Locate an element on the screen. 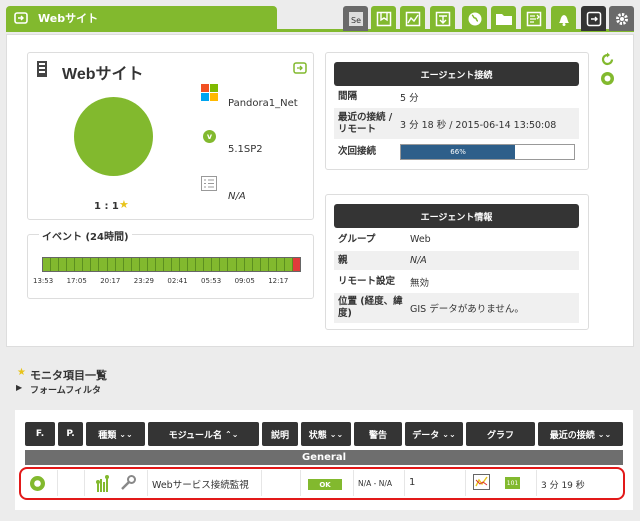 The image size is (640, 521). bell-icon is located at coordinates (563, 20).